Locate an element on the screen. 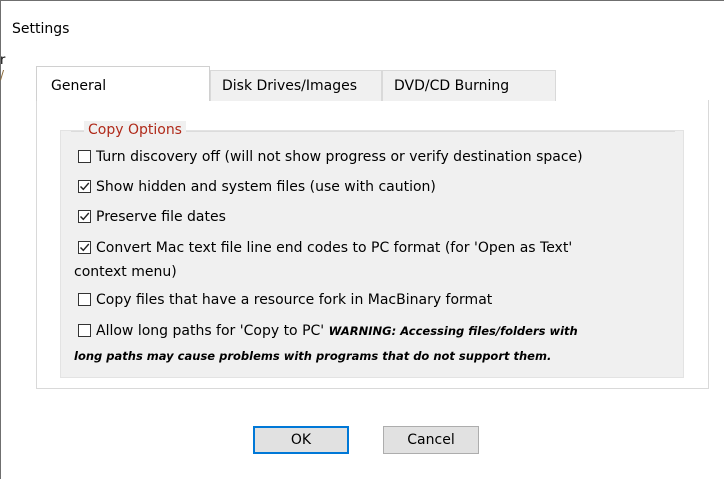 This screenshot has width=724, height=479. window-top-border is located at coordinates (362, 0).